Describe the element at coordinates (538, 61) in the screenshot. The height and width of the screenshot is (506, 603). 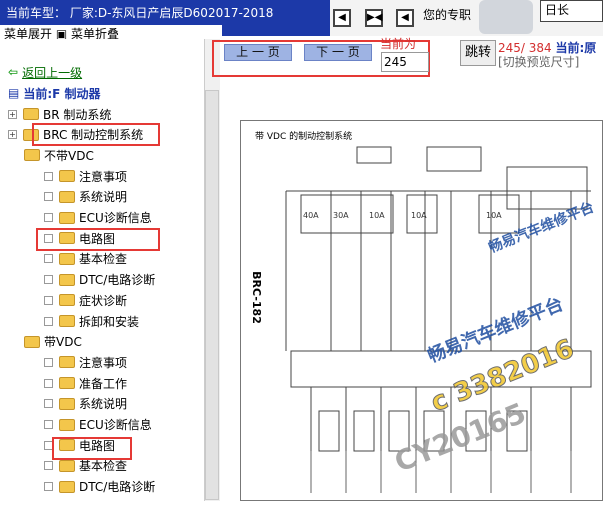
I see `preview-size-link: [切换预览尺寸]` at that location.